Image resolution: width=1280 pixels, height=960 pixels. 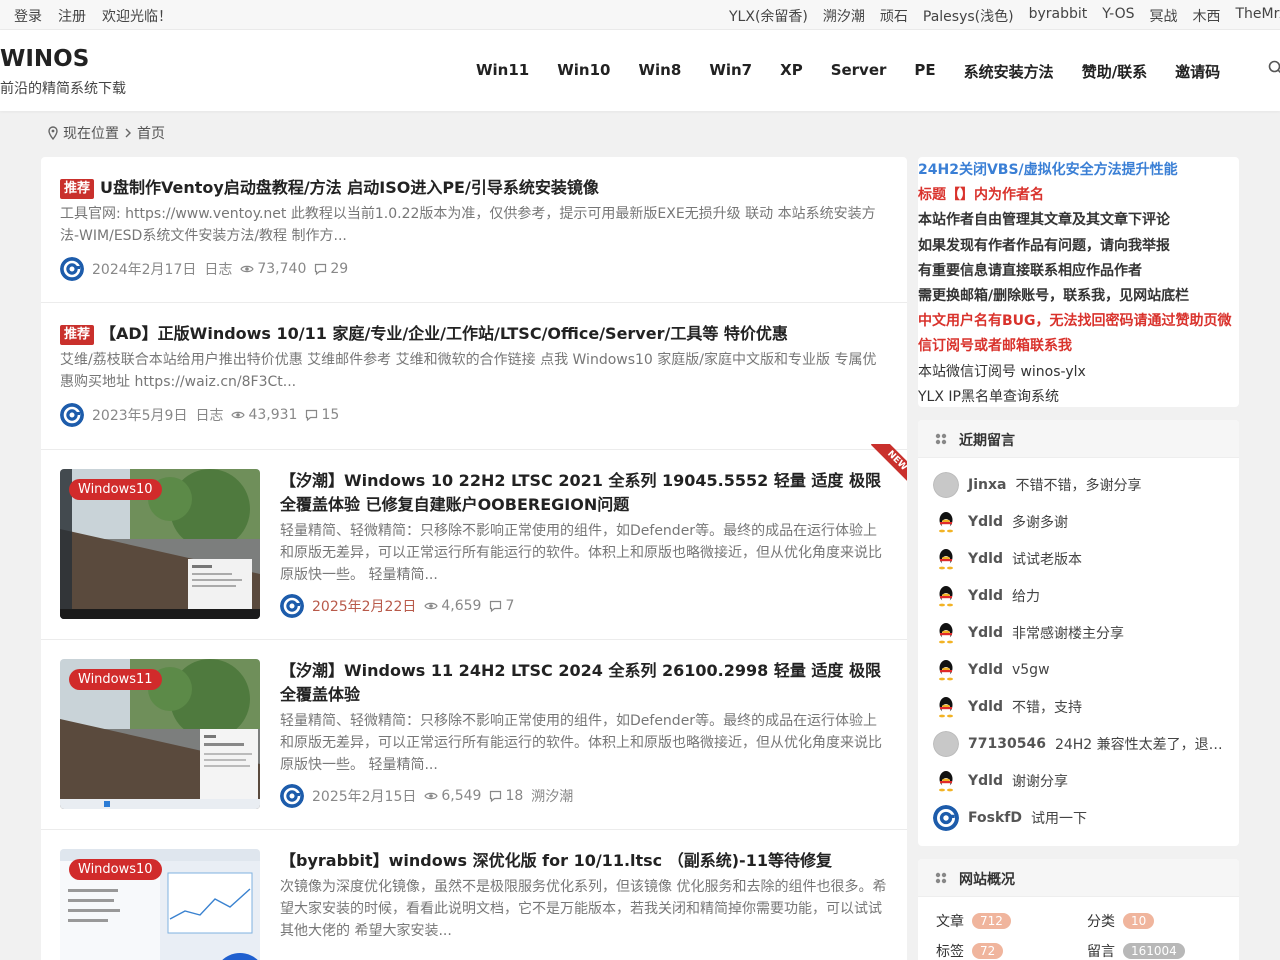 What do you see at coordinates (1197, 71) in the screenshot?
I see `nav-item-invite-code: 邀请码` at bounding box center [1197, 71].